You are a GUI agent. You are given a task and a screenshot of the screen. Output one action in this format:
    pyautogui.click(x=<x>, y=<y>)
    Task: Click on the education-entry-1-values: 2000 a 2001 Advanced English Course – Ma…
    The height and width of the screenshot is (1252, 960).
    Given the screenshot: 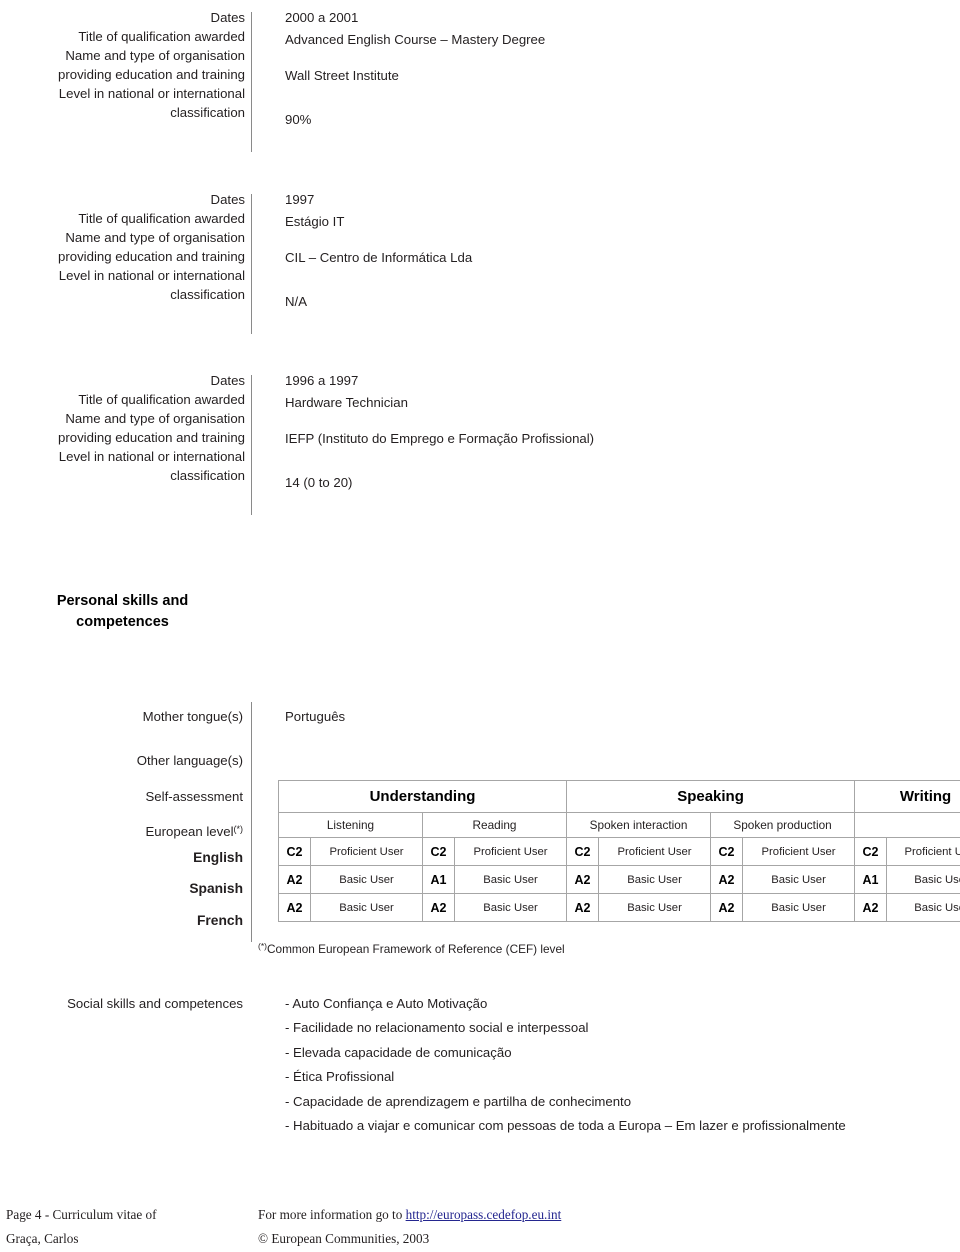 What is the action you would take?
    pyautogui.click(x=615, y=78)
    